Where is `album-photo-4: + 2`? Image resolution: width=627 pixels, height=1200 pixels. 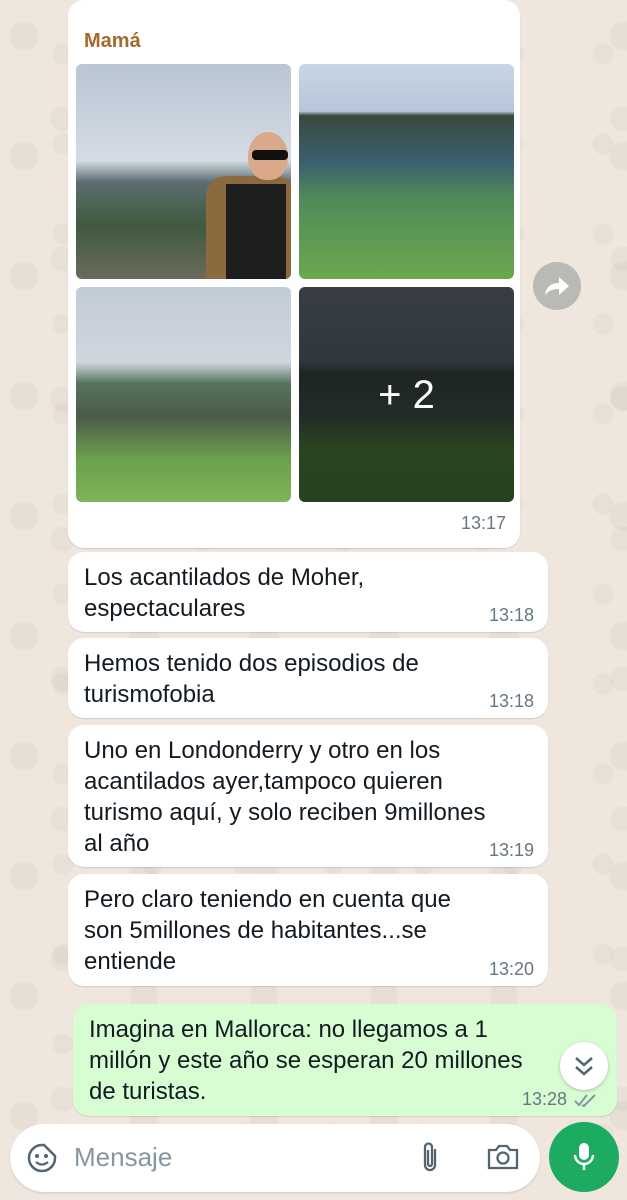 album-photo-4: + 2 is located at coordinates (406, 394).